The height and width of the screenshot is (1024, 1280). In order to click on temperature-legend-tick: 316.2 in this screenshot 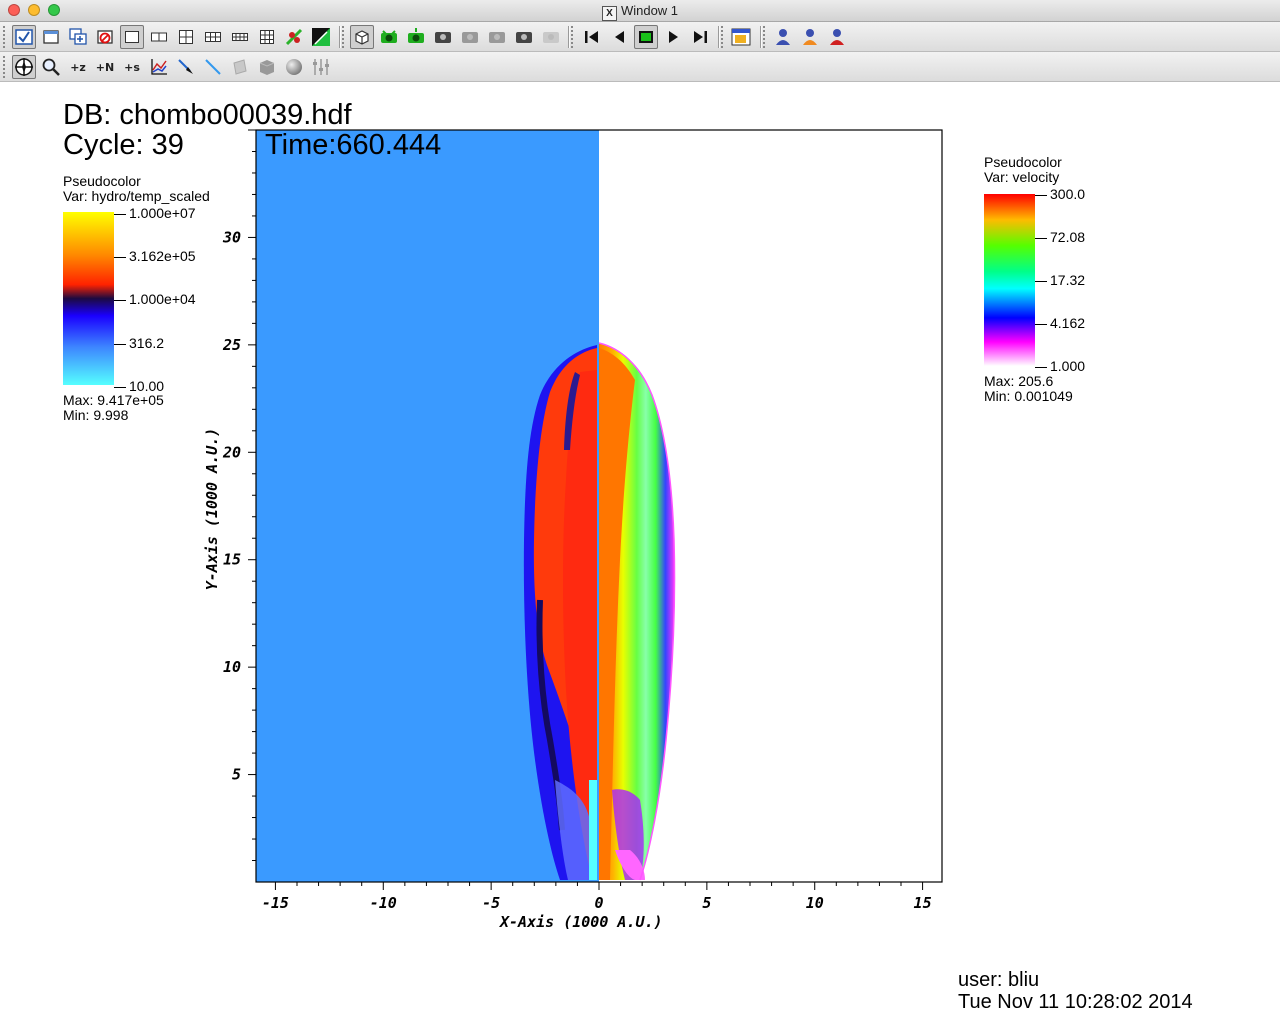, I will do `click(139, 343)`.